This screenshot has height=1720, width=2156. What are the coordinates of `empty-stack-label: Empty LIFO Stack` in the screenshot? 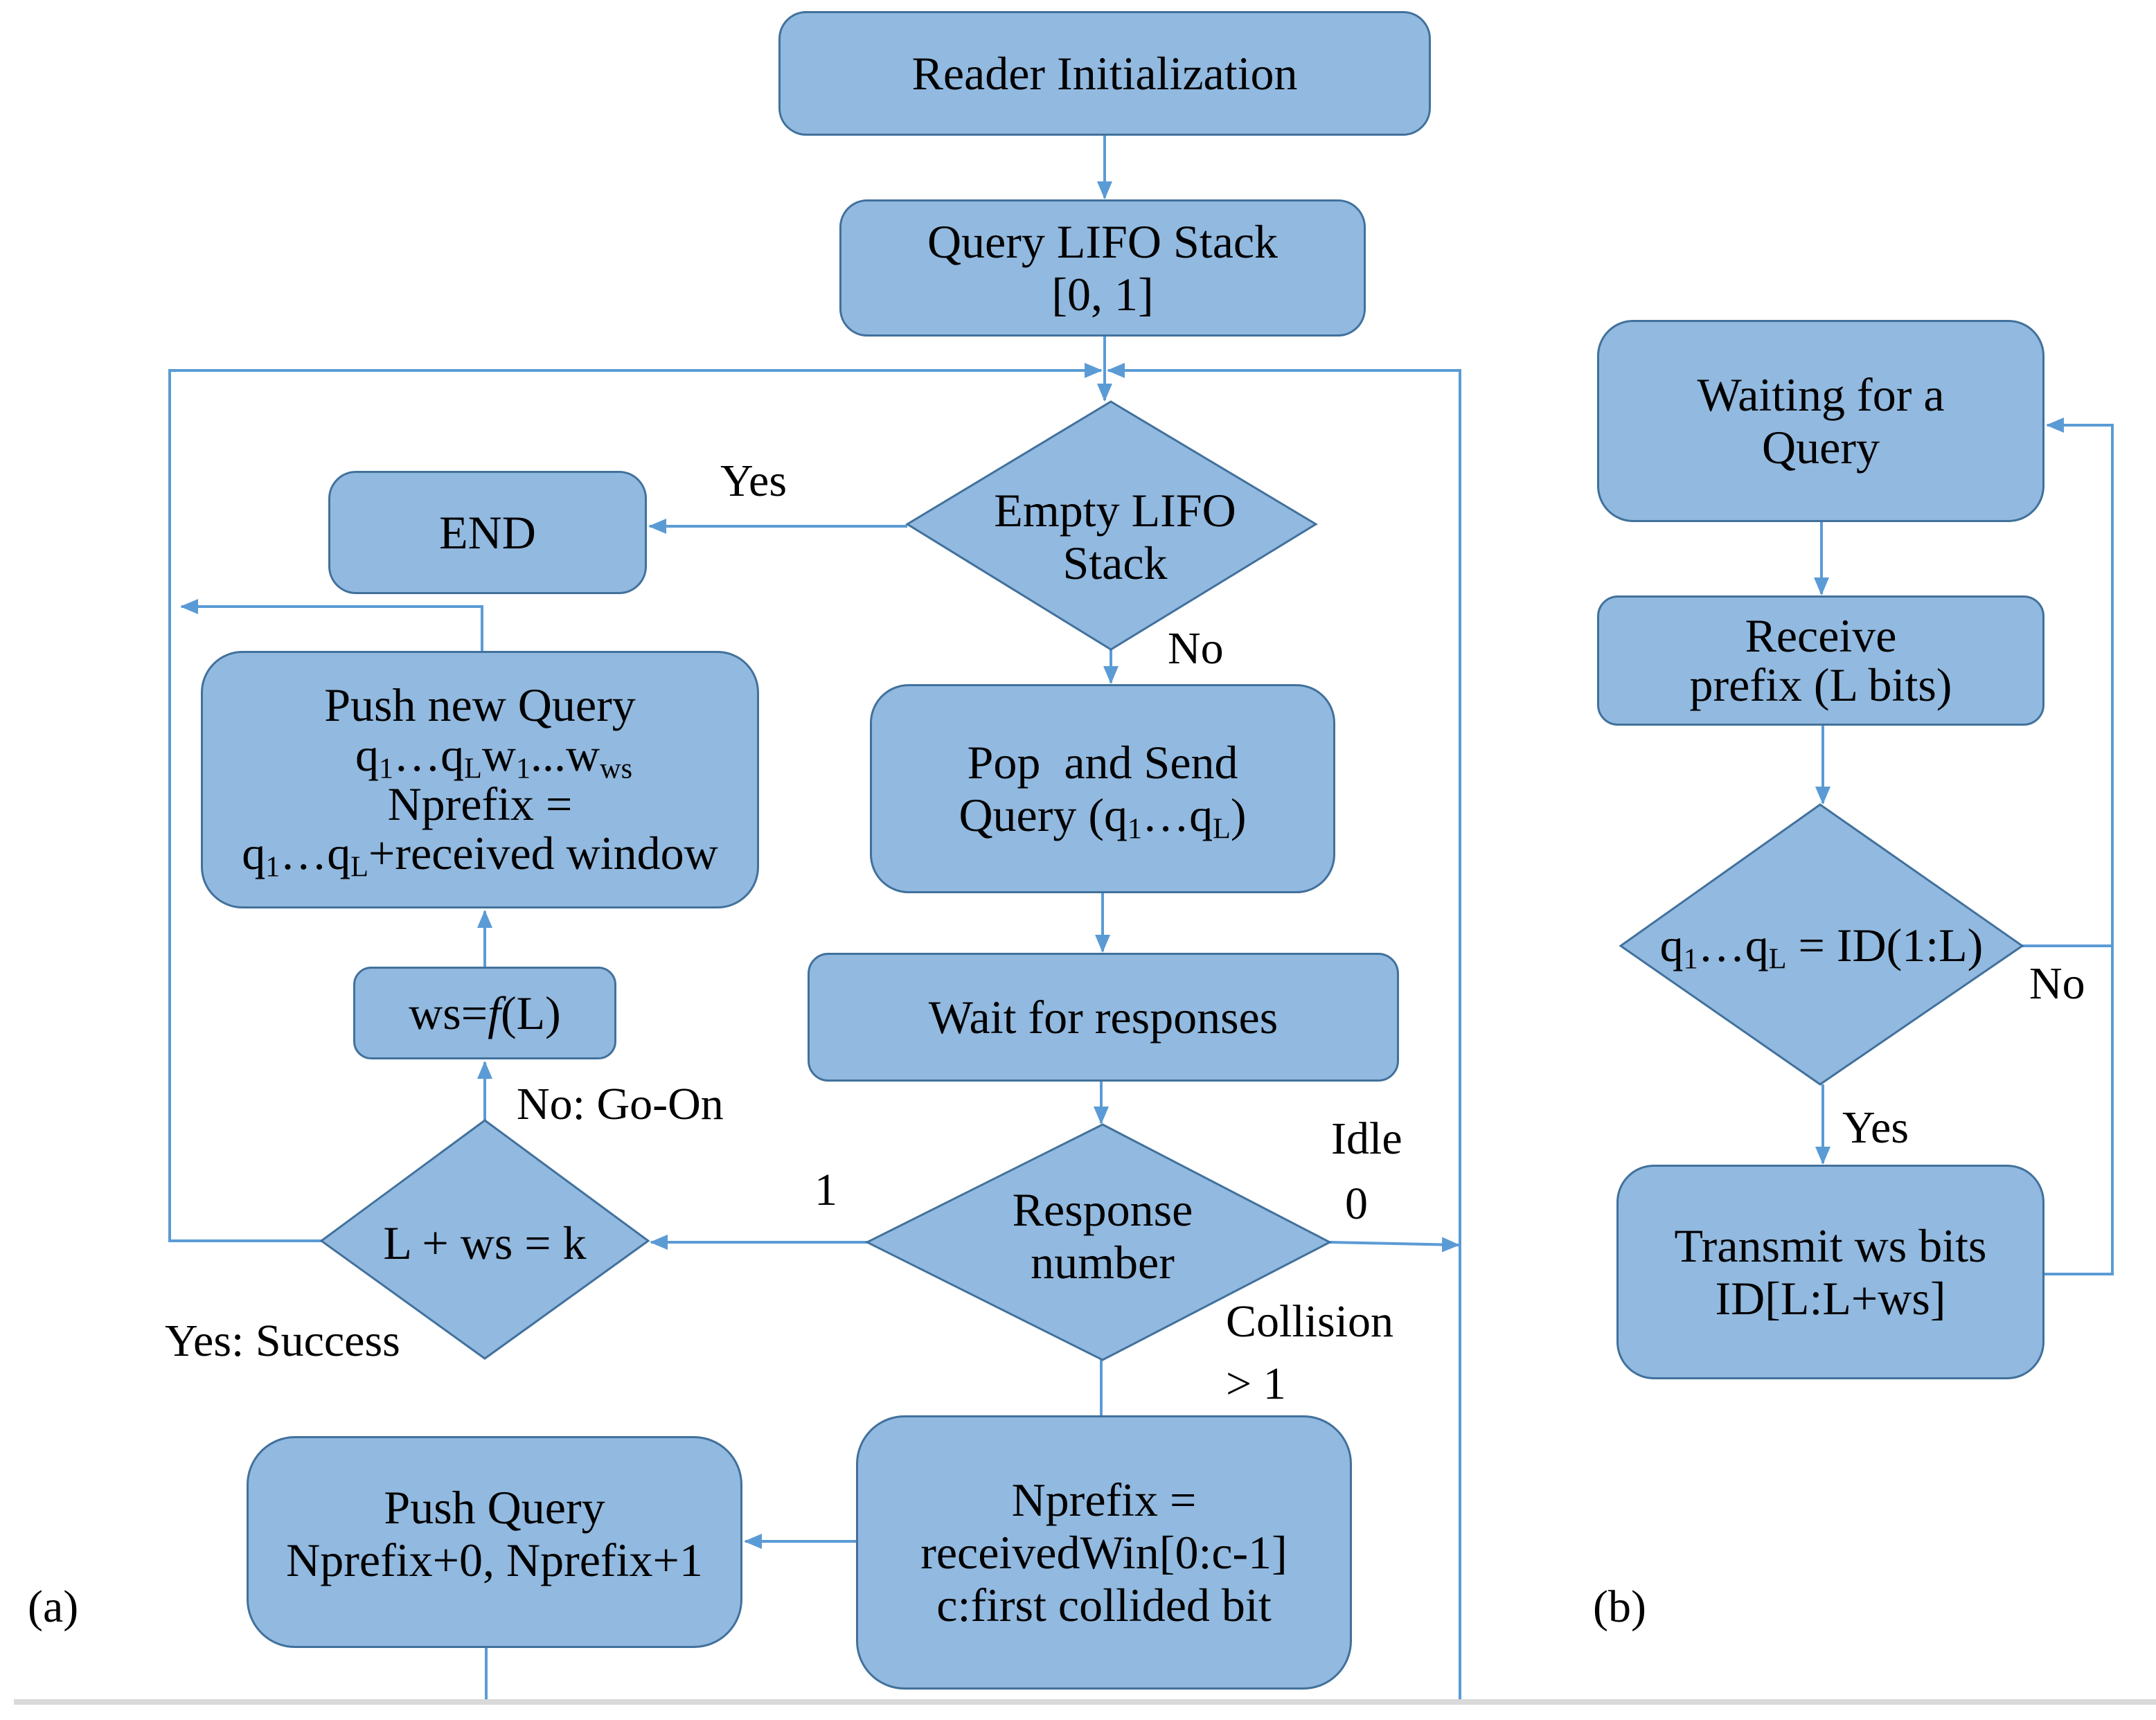 It's located at (1115, 536).